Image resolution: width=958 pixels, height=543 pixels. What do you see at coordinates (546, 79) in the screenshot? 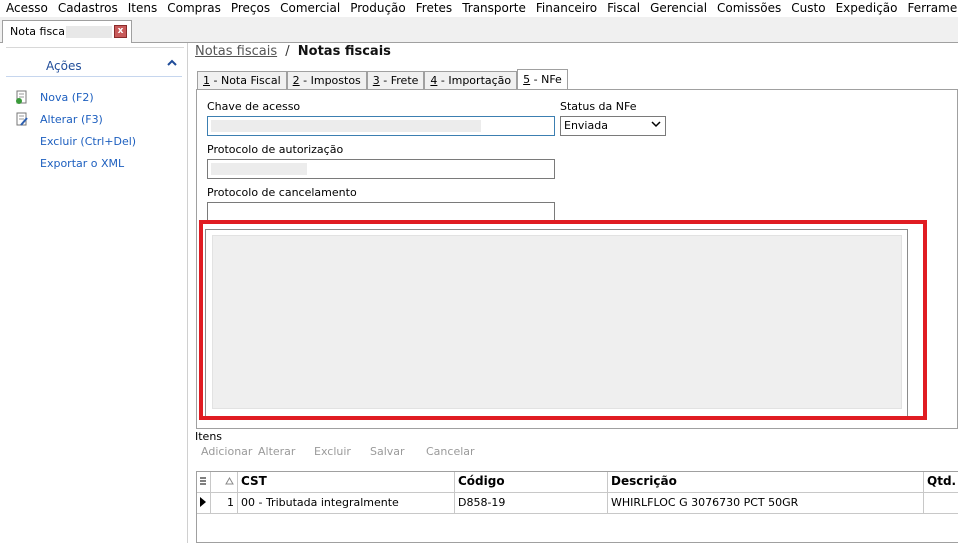
I see `tab-label: - NFe` at bounding box center [546, 79].